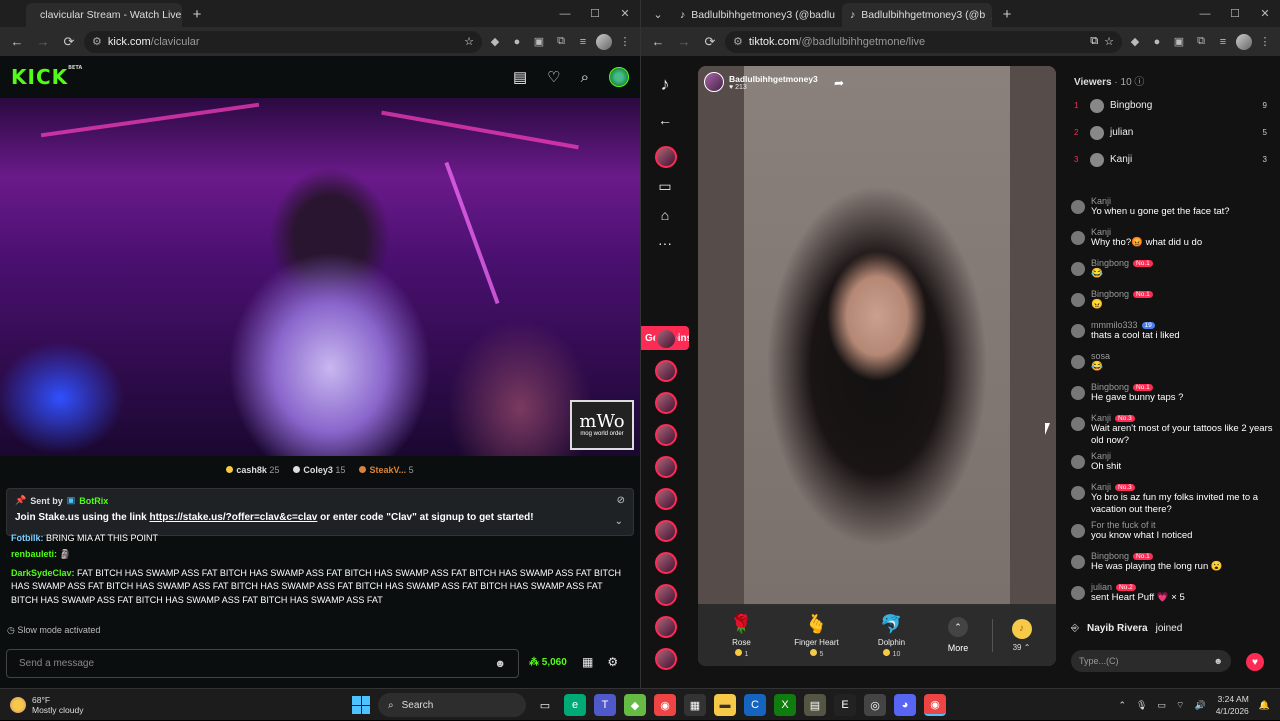  Describe the element at coordinates (619, 77) in the screenshot. I see `user-avatar` at that location.